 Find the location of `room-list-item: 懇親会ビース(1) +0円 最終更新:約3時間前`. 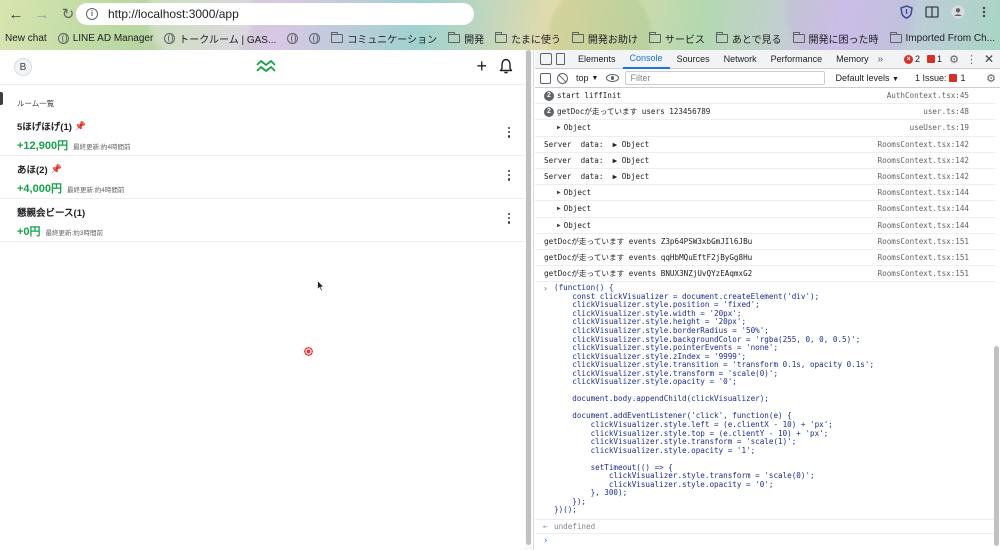

room-list-item: 懇親会ビース(1) +0円 最終更新:約3時間前 is located at coordinates (266, 220).